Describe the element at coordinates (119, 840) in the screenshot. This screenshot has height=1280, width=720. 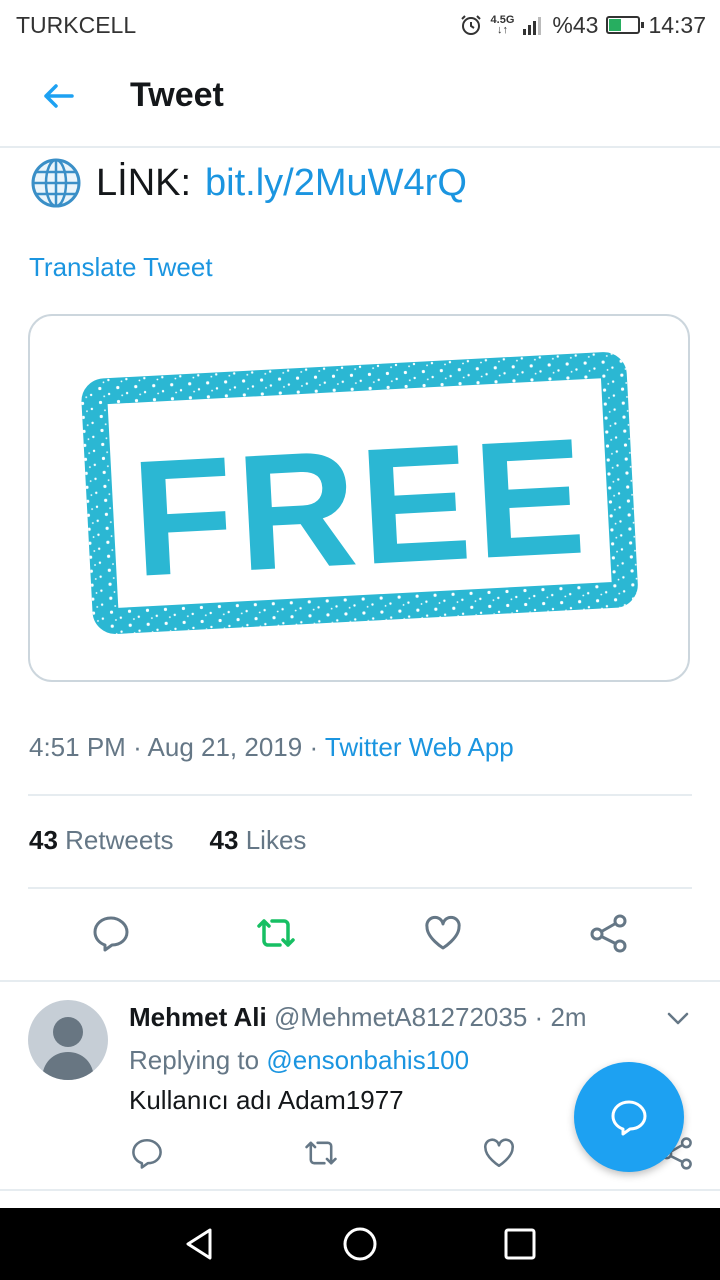
I see `retweets-label: Retweets` at that location.